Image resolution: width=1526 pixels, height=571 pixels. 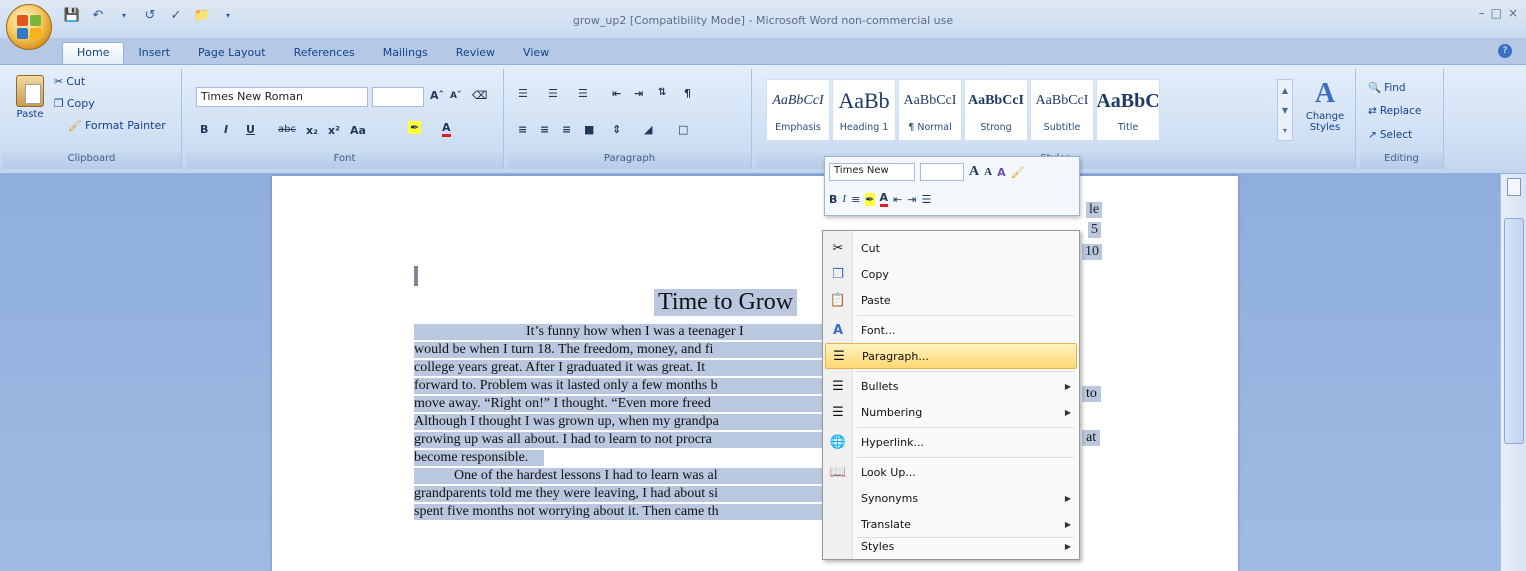 I want to click on highlight-icon: ✒, so click(x=415, y=127).